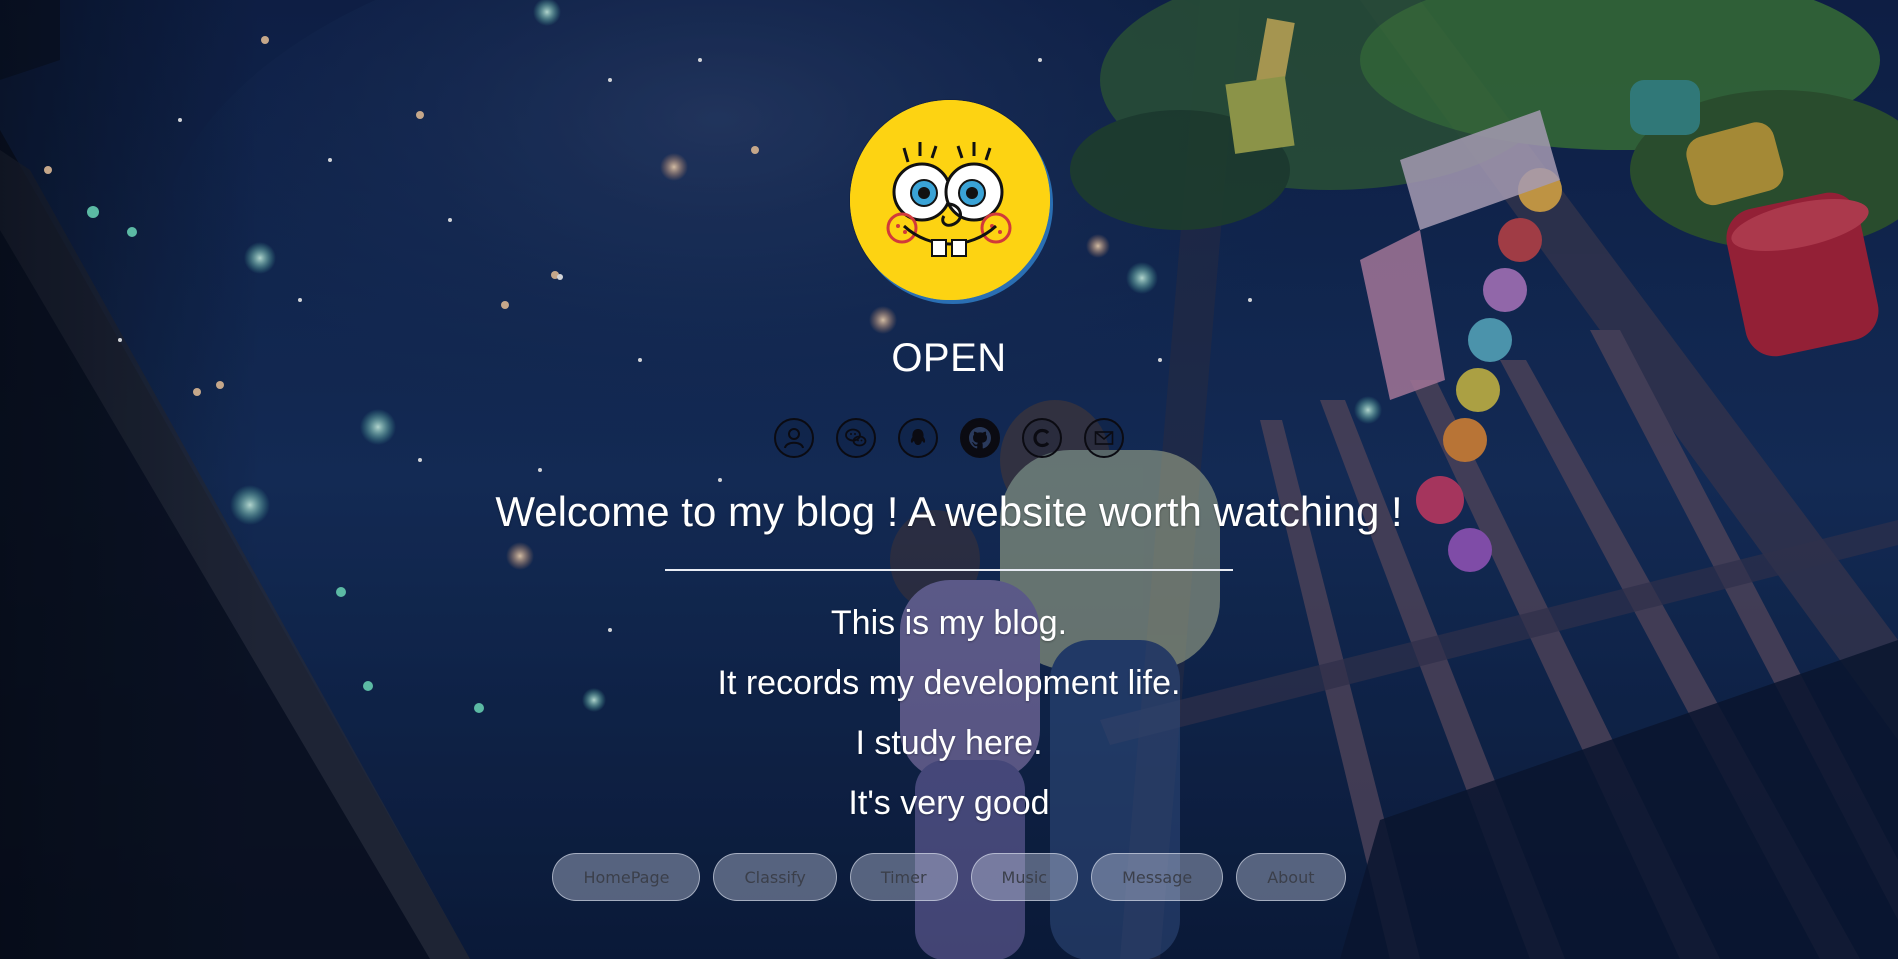 The height and width of the screenshot is (959, 1898). What do you see at coordinates (949, 683) in the screenshot?
I see `intro-line: It records my development life.` at bounding box center [949, 683].